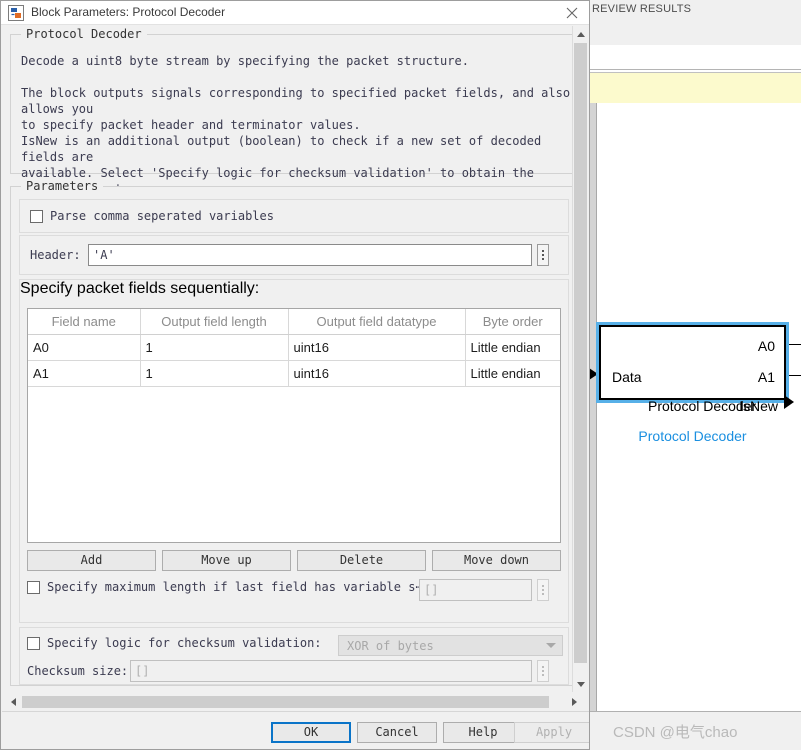 Image resolution: width=801 pixels, height=750 pixels. Describe the element at coordinates (162, 216) in the screenshot. I see `parse-csv-label: Parse comma seperated variables` at that location.